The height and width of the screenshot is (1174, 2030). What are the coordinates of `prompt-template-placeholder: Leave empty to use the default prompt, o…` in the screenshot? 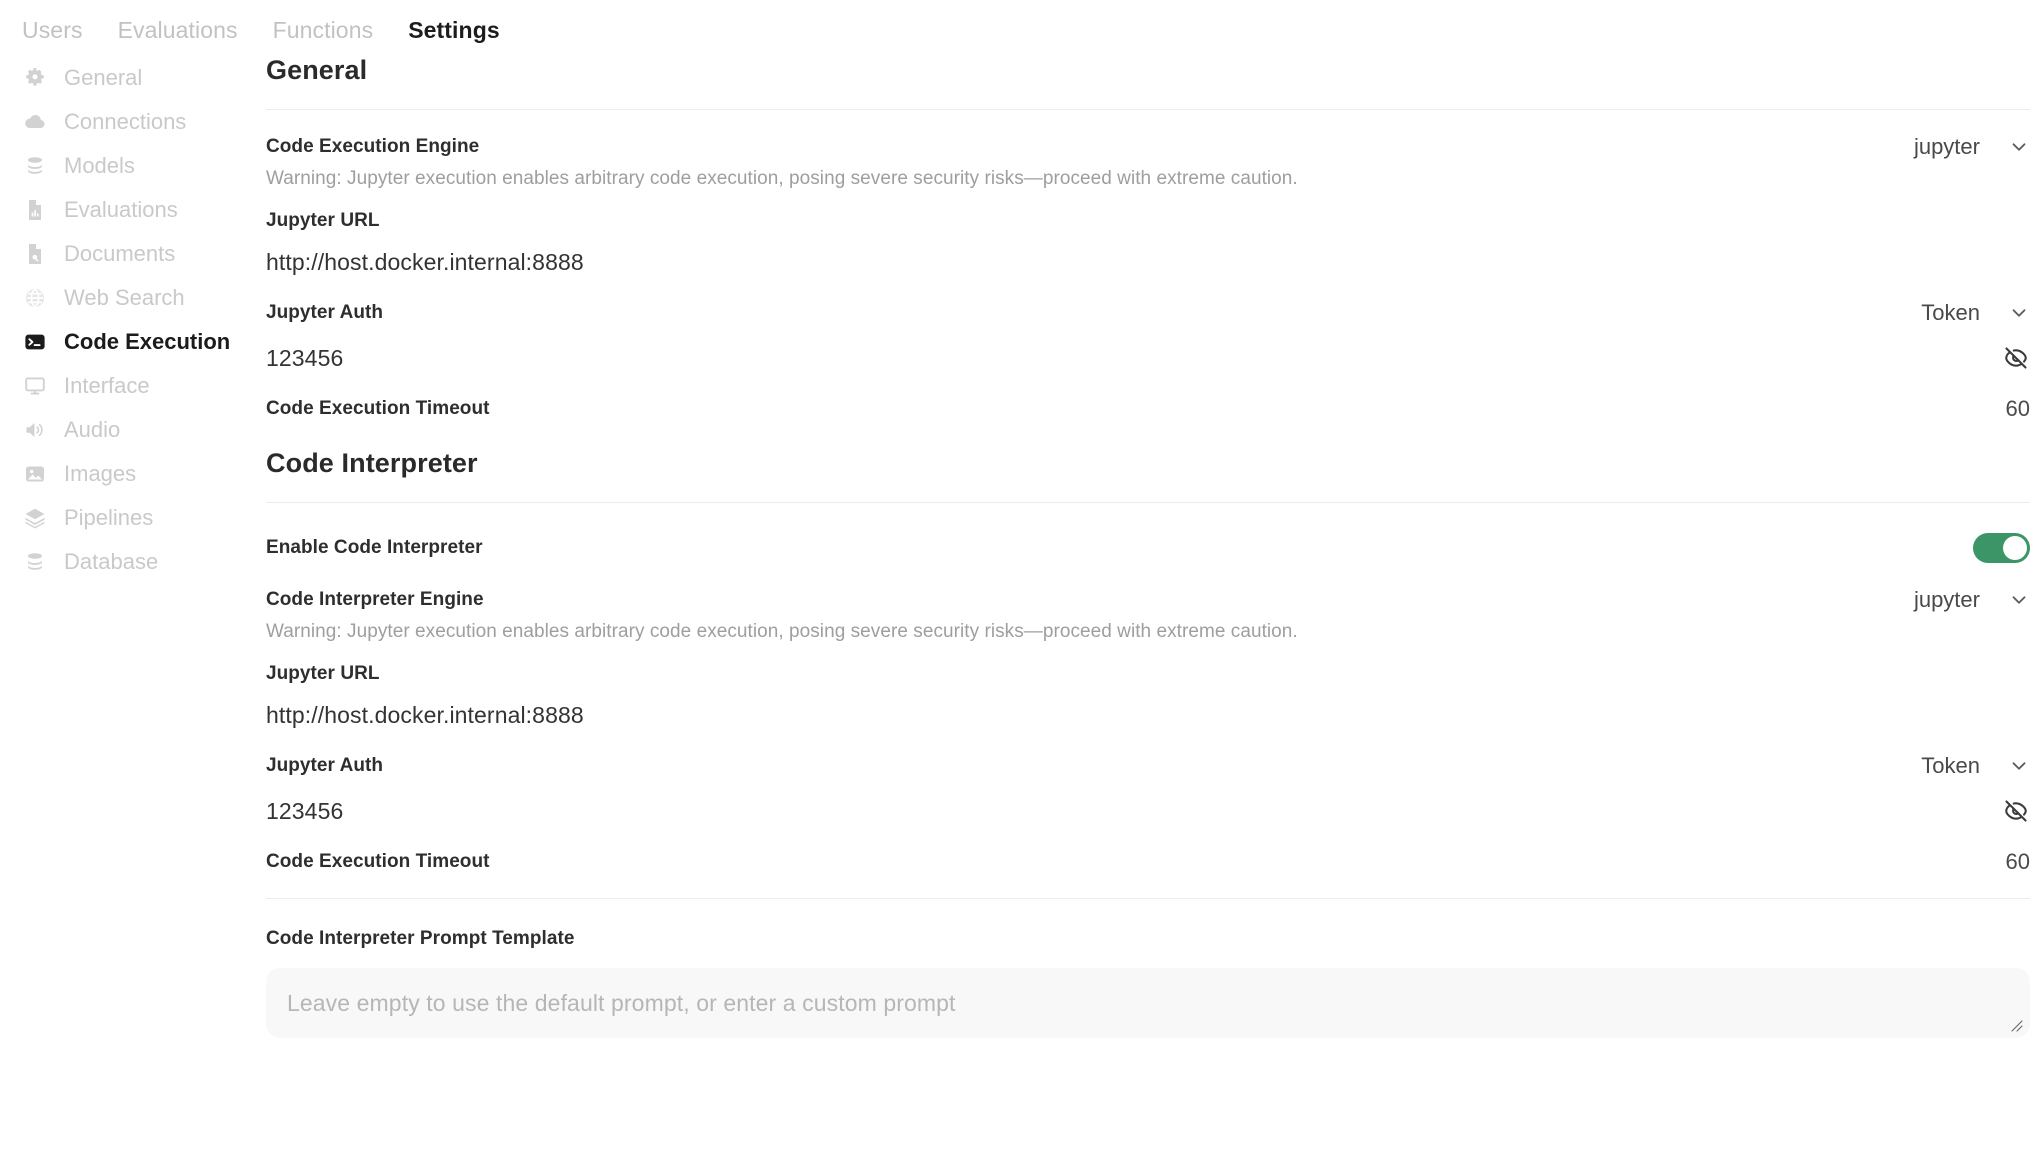 It's located at (621, 1002).